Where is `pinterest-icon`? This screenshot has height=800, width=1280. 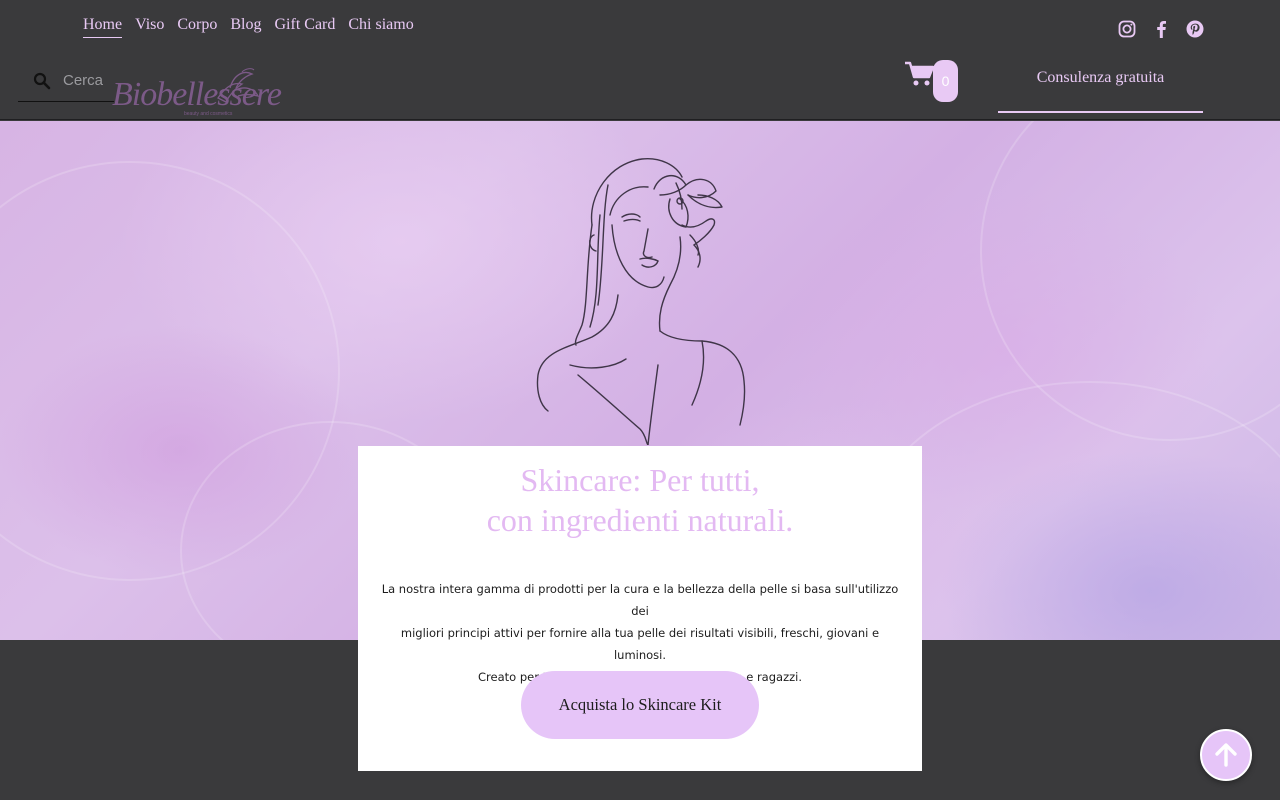
pinterest-icon is located at coordinates (1195, 29).